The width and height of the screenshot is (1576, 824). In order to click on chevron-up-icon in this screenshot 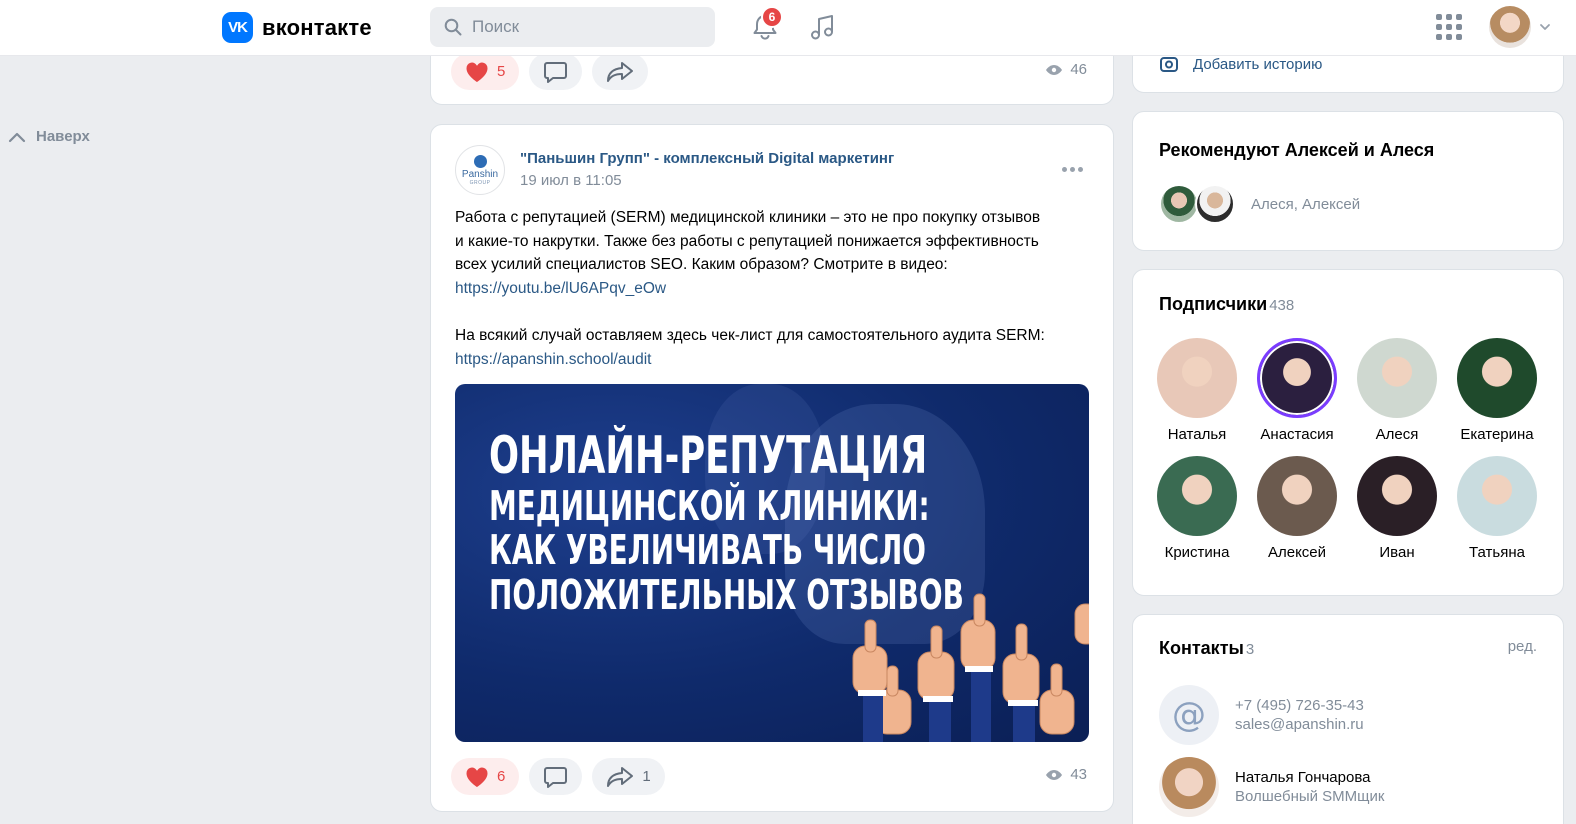, I will do `click(17, 137)`.